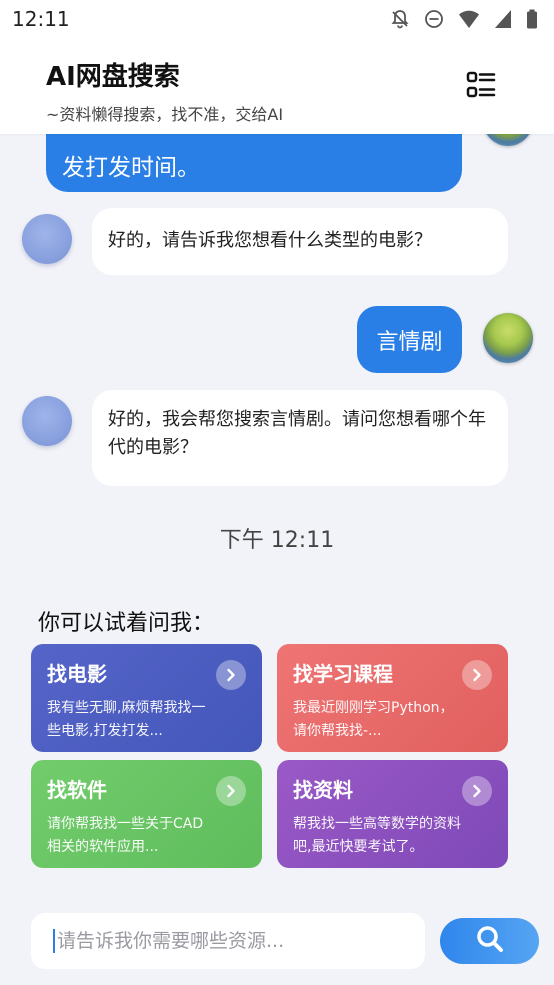  I want to click on app-header: AI网盘搜索 ~资料懒得搜索，找不准，交给AI, so click(277, 86).